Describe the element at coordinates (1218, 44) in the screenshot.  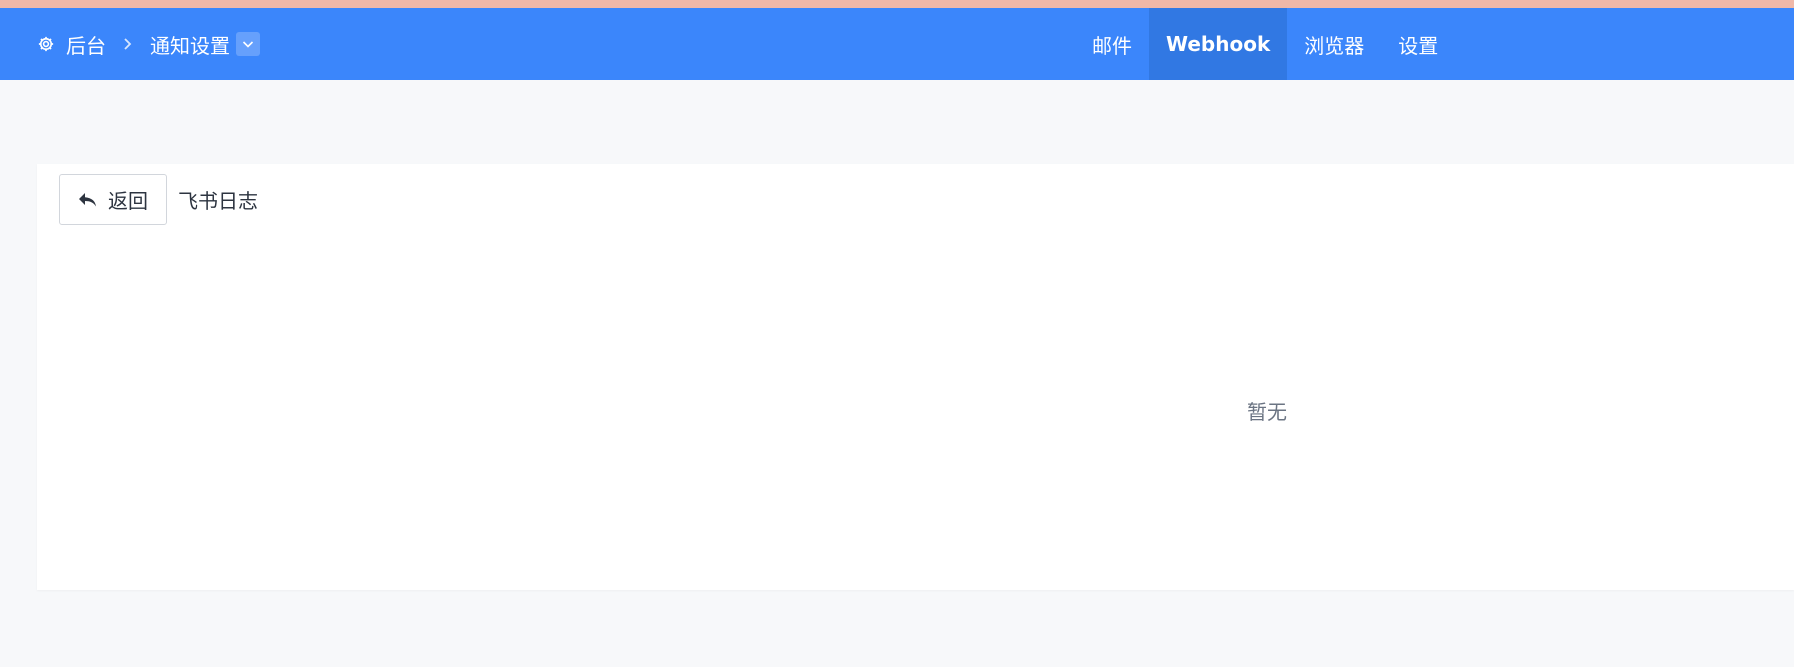
I see `nav-item-webhook: Webhook` at that location.